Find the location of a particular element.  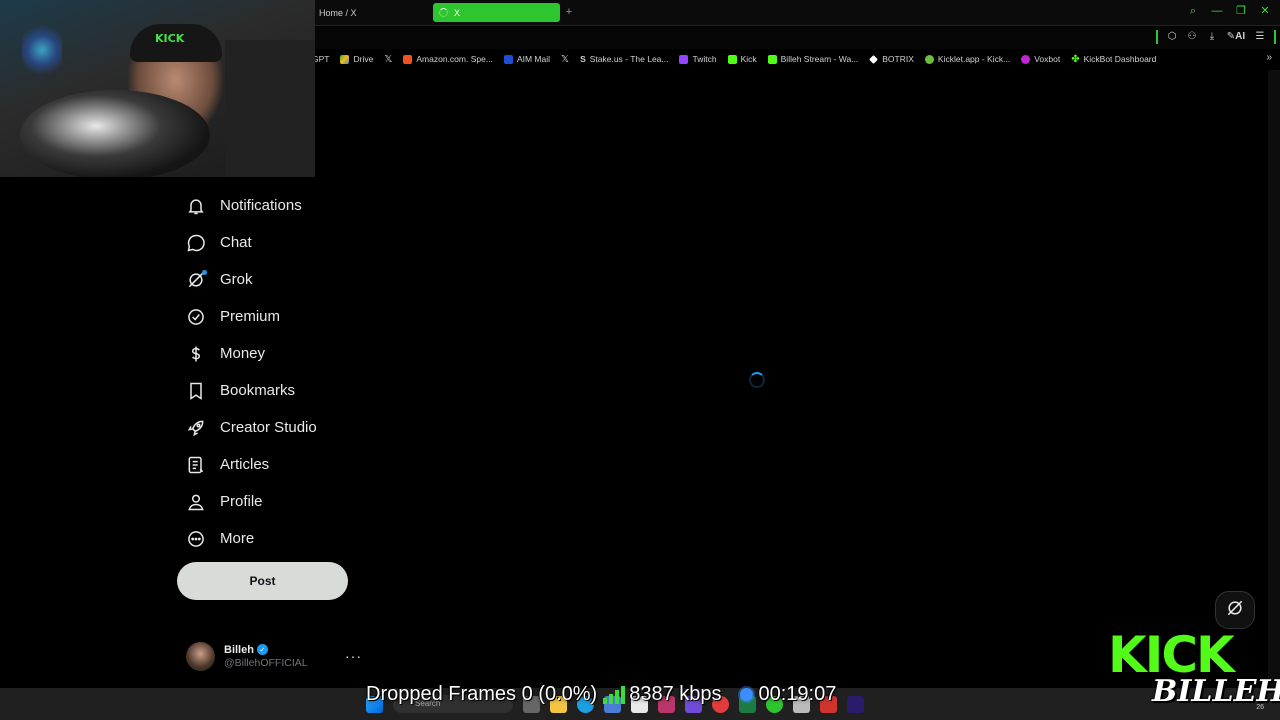

nav-item-more: More is located at coordinates (282, 538).